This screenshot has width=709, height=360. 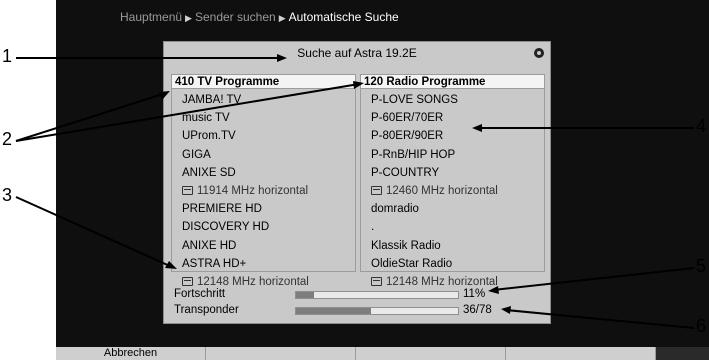 What do you see at coordinates (701, 266) in the screenshot?
I see `callout-number: 5` at bounding box center [701, 266].